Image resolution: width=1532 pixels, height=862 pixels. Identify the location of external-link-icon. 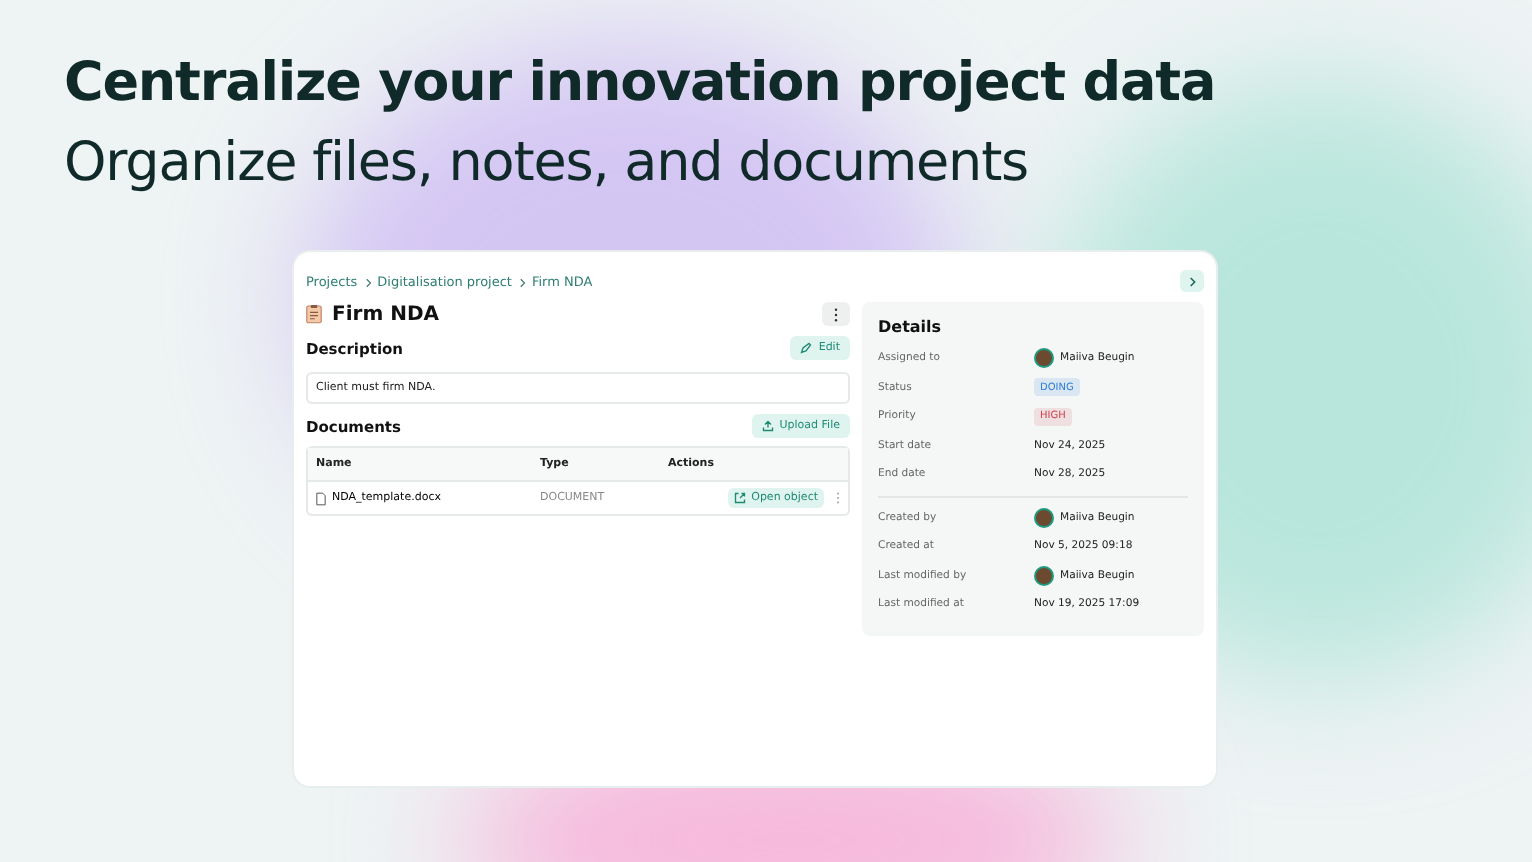
(739, 498).